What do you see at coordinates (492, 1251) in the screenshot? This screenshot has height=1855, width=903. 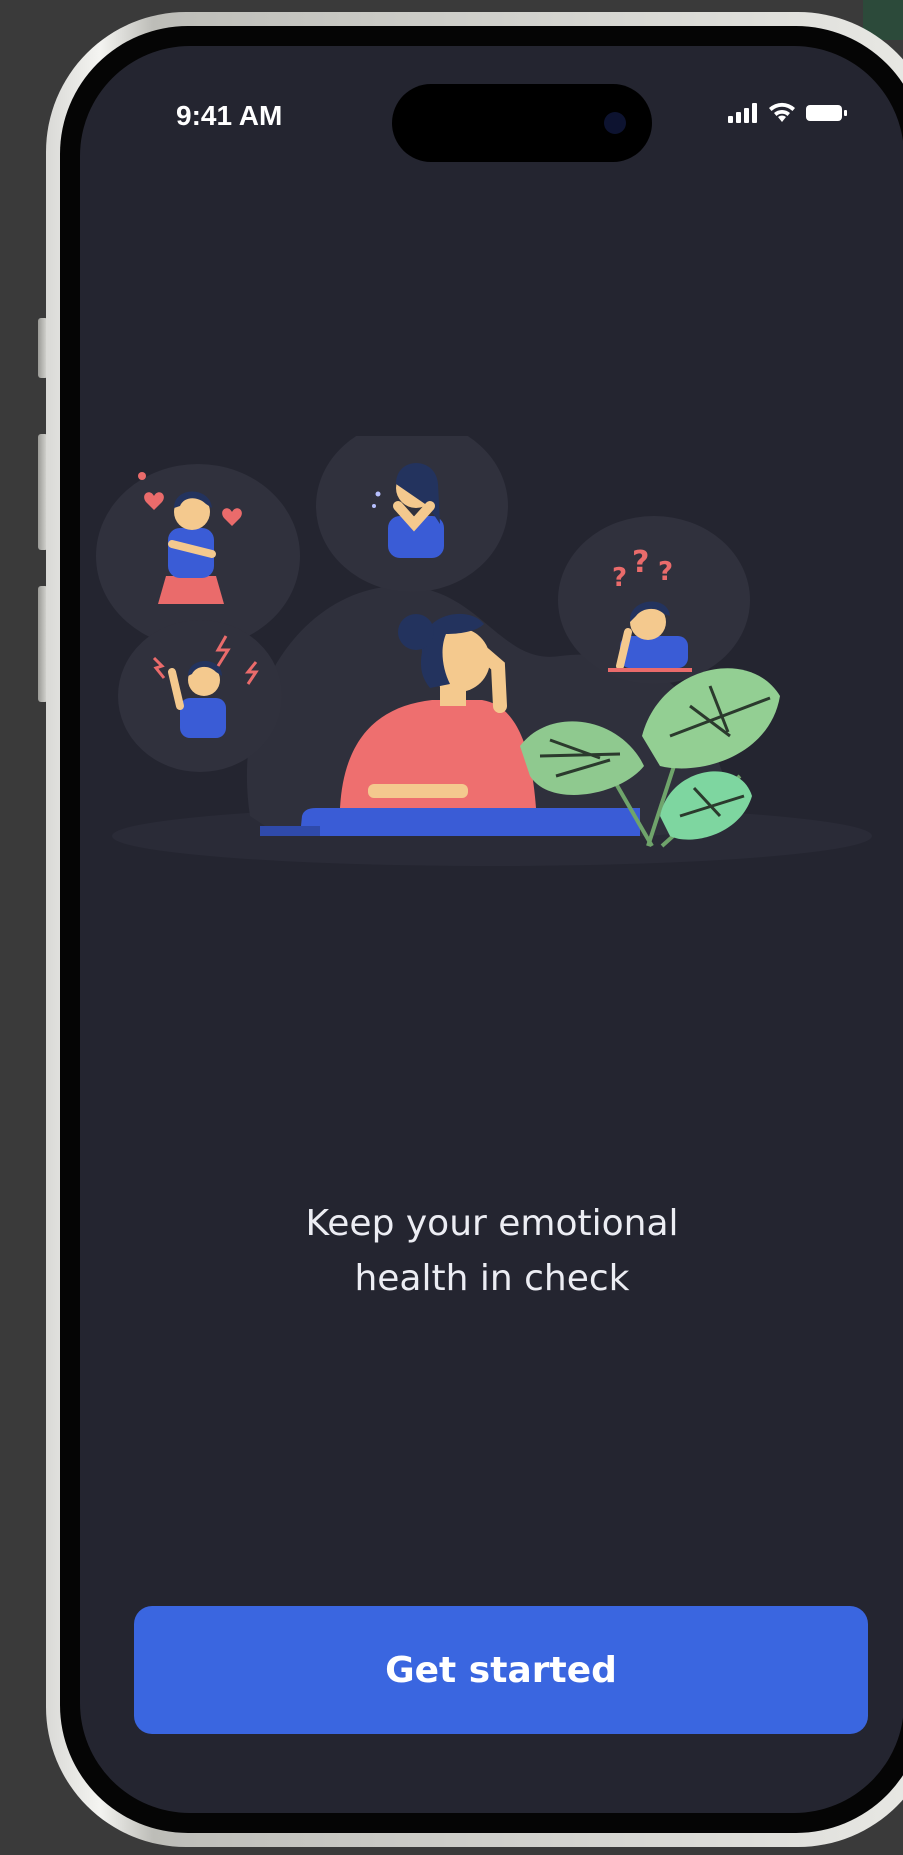 I see `onboarding-headline: Keep your emotional health in check` at bounding box center [492, 1251].